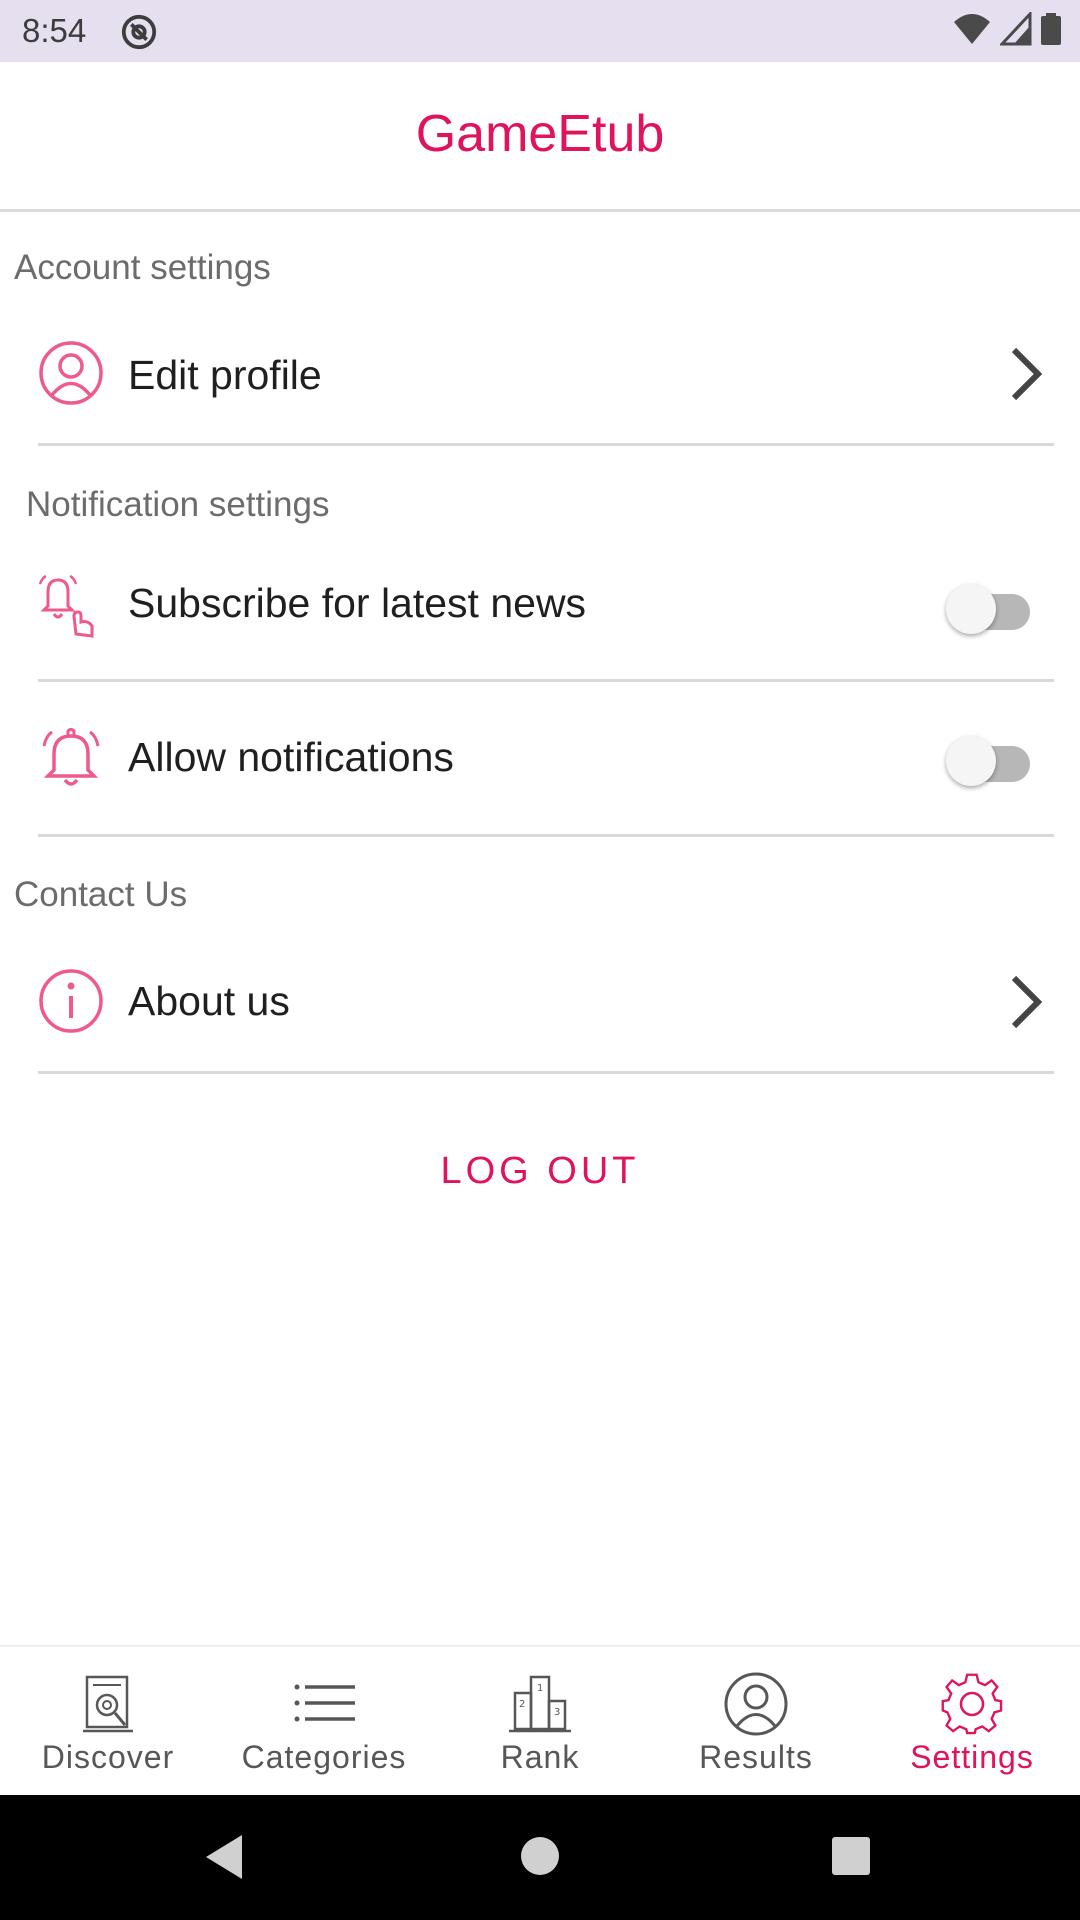 This screenshot has width=1080, height=1920. I want to click on subscribe-news-toggle, so click(989, 609).